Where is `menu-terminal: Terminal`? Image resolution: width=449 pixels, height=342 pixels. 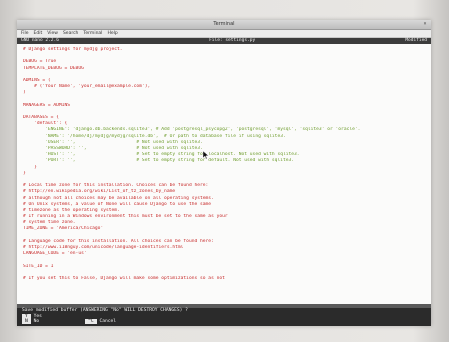 menu-terminal: Terminal is located at coordinates (92, 33).